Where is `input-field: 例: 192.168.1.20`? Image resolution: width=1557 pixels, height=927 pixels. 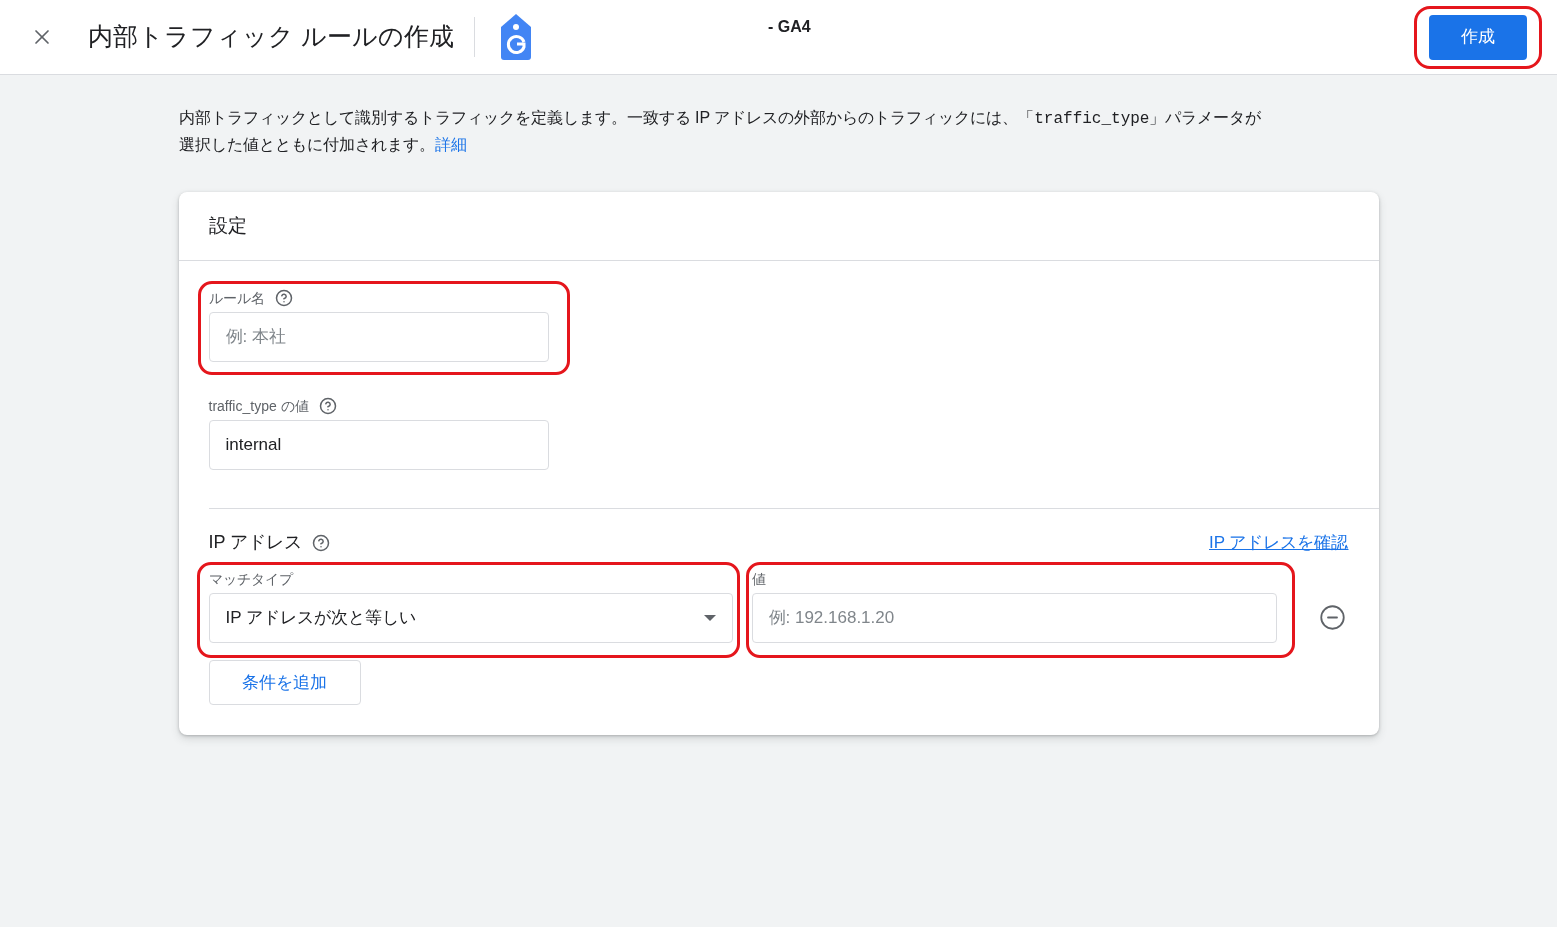 input-field: 例: 192.168.1.20 is located at coordinates (1014, 618).